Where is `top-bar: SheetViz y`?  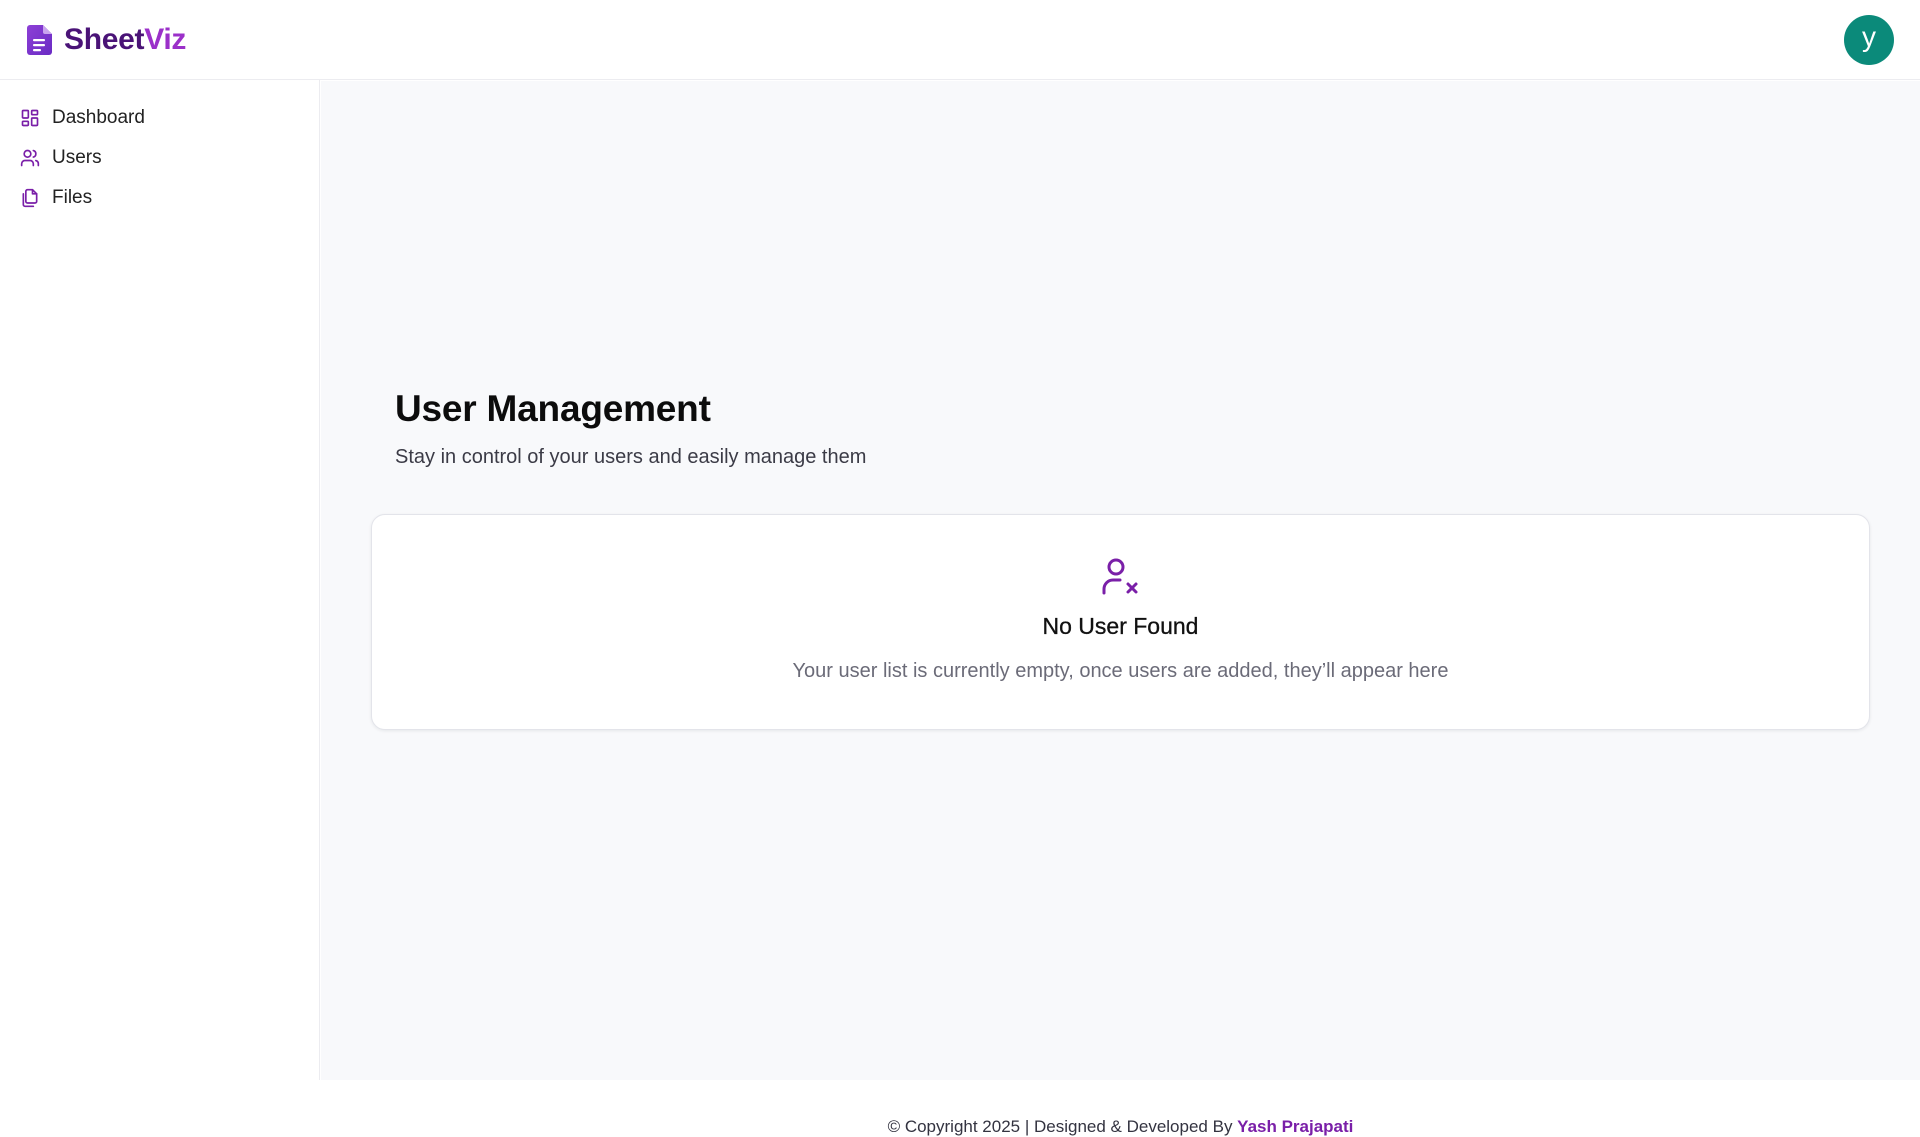 top-bar: SheetViz y is located at coordinates (960, 40).